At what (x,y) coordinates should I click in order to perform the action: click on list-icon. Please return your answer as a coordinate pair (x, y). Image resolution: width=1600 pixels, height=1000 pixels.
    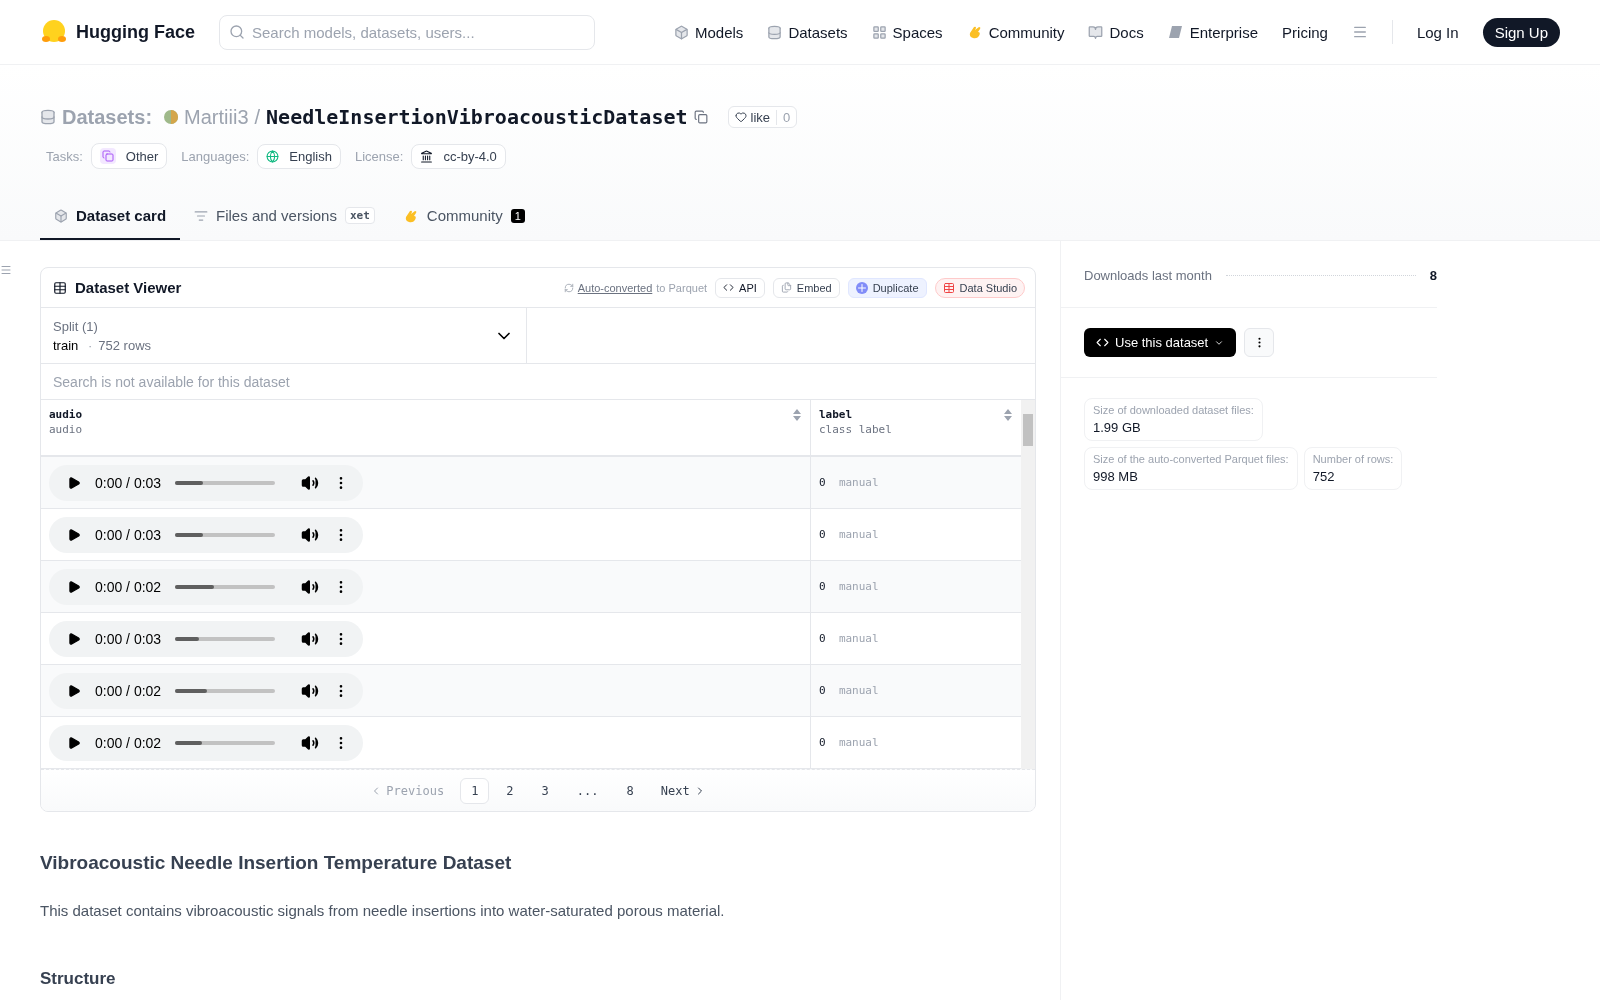
    Looking at the image, I should click on (201, 215).